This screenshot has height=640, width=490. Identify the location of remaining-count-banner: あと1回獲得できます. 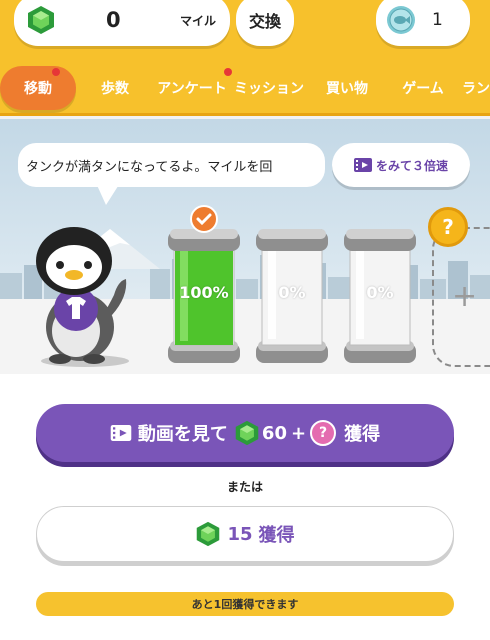
(245, 604).